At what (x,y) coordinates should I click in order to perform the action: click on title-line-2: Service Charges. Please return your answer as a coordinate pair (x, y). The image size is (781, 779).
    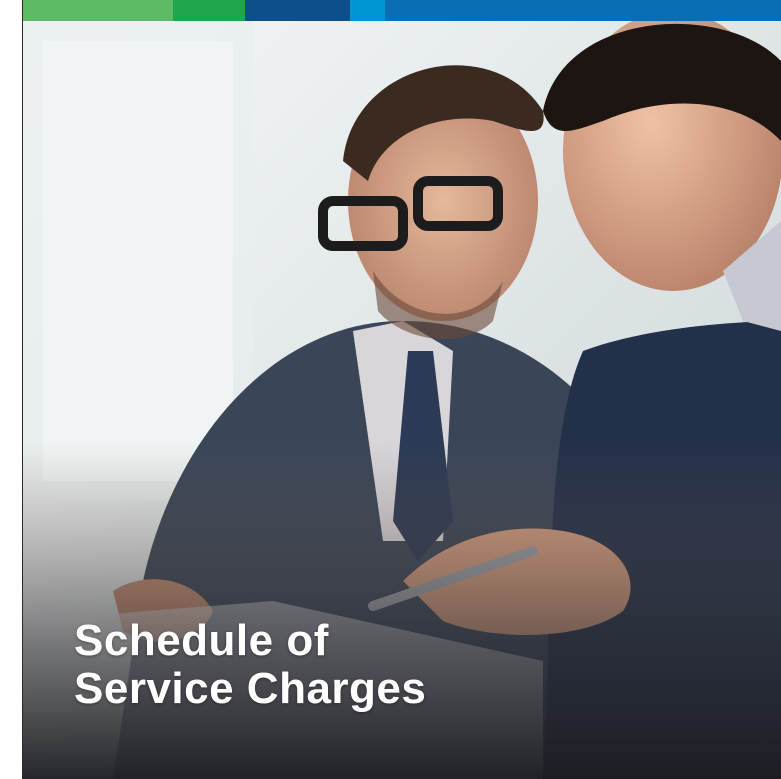
    Looking at the image, I should click on (250, 688).